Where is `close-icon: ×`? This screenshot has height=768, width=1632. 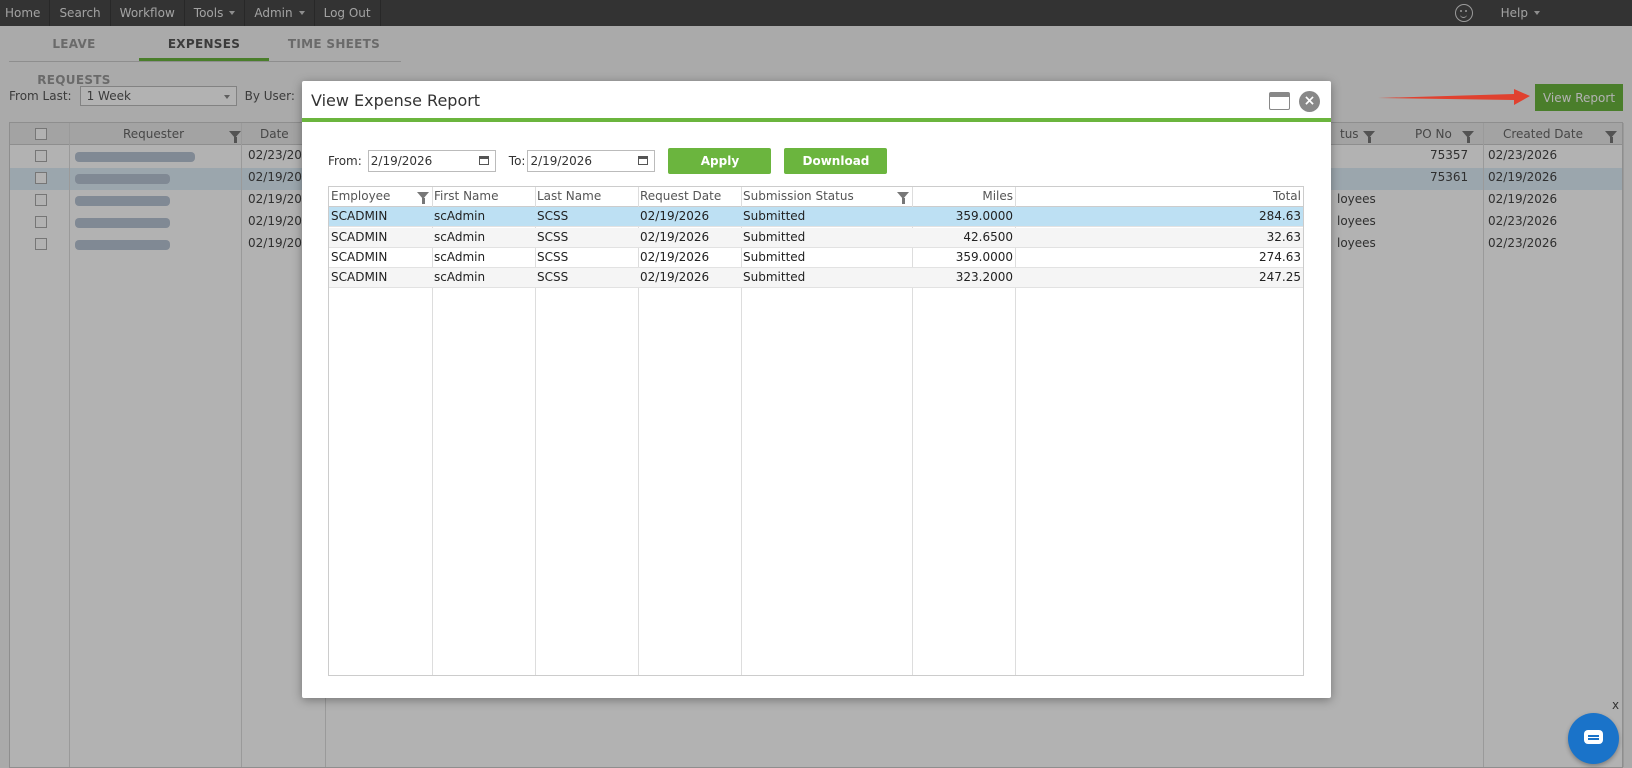 close-icon: × is located at coordinates (1309, 101).